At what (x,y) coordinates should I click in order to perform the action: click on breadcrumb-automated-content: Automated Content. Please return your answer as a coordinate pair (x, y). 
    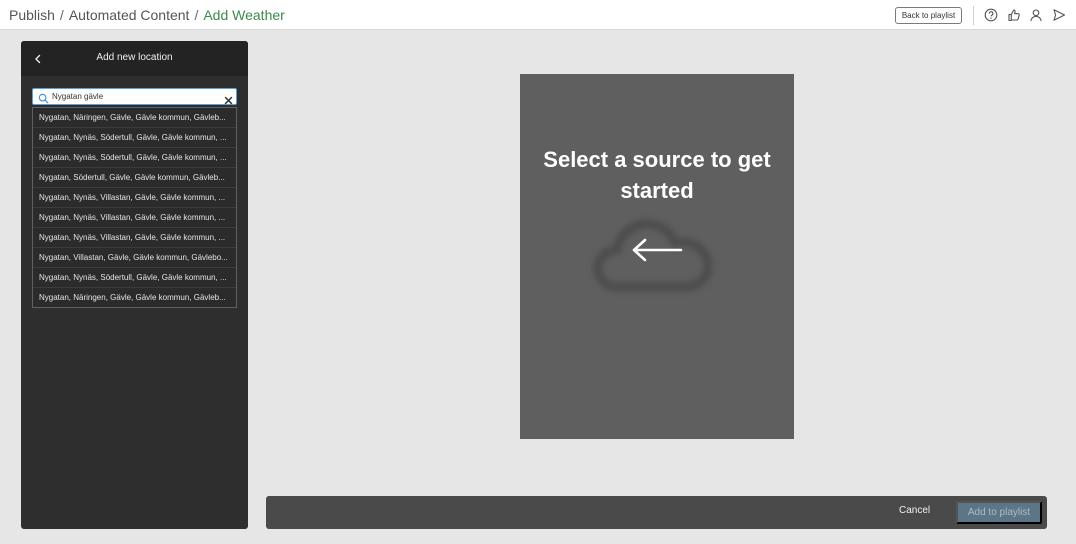
    Looking at the image, I should click on (129, 15).